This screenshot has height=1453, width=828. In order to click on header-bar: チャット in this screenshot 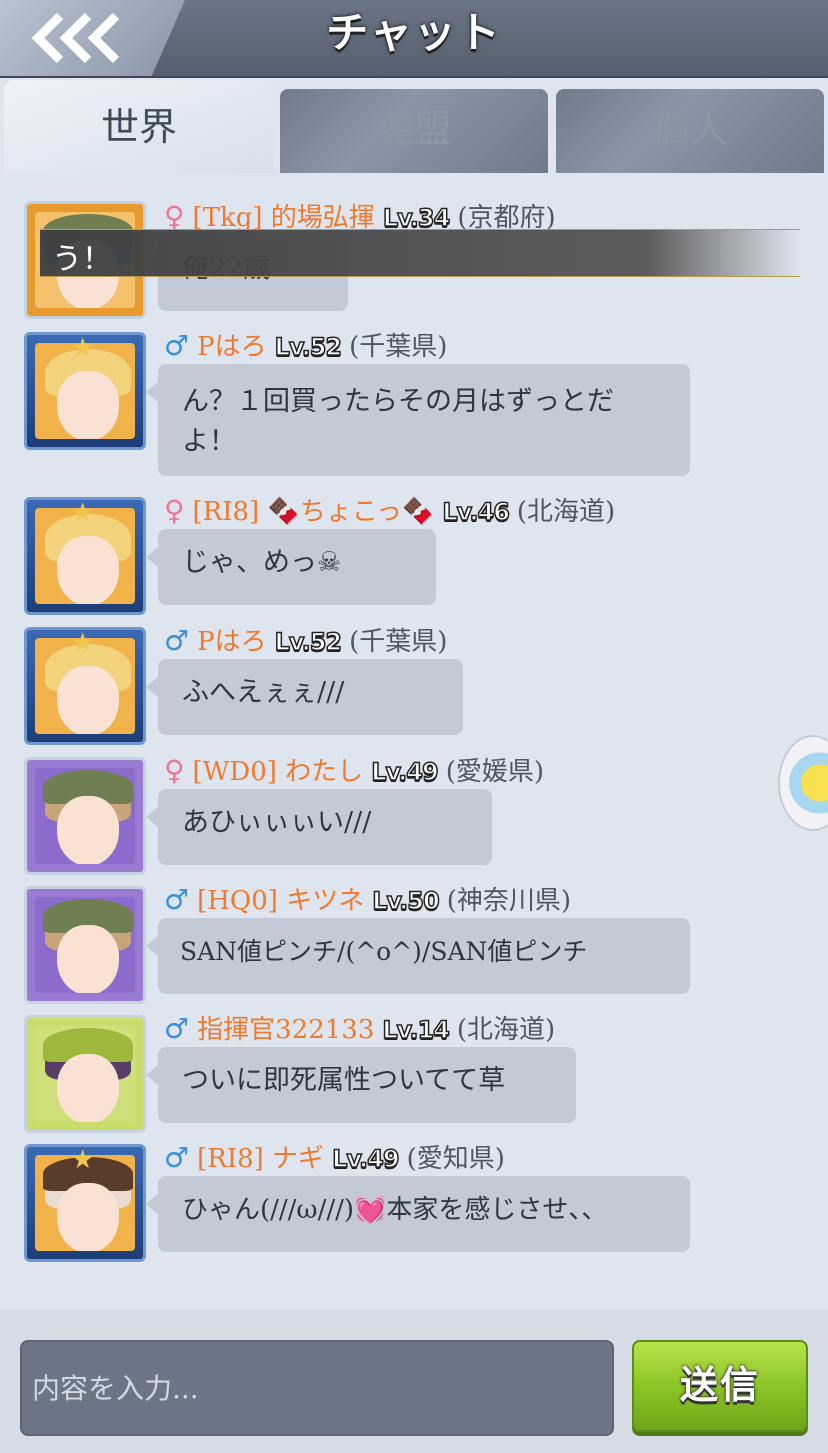, I will do `click(414, 39)`.